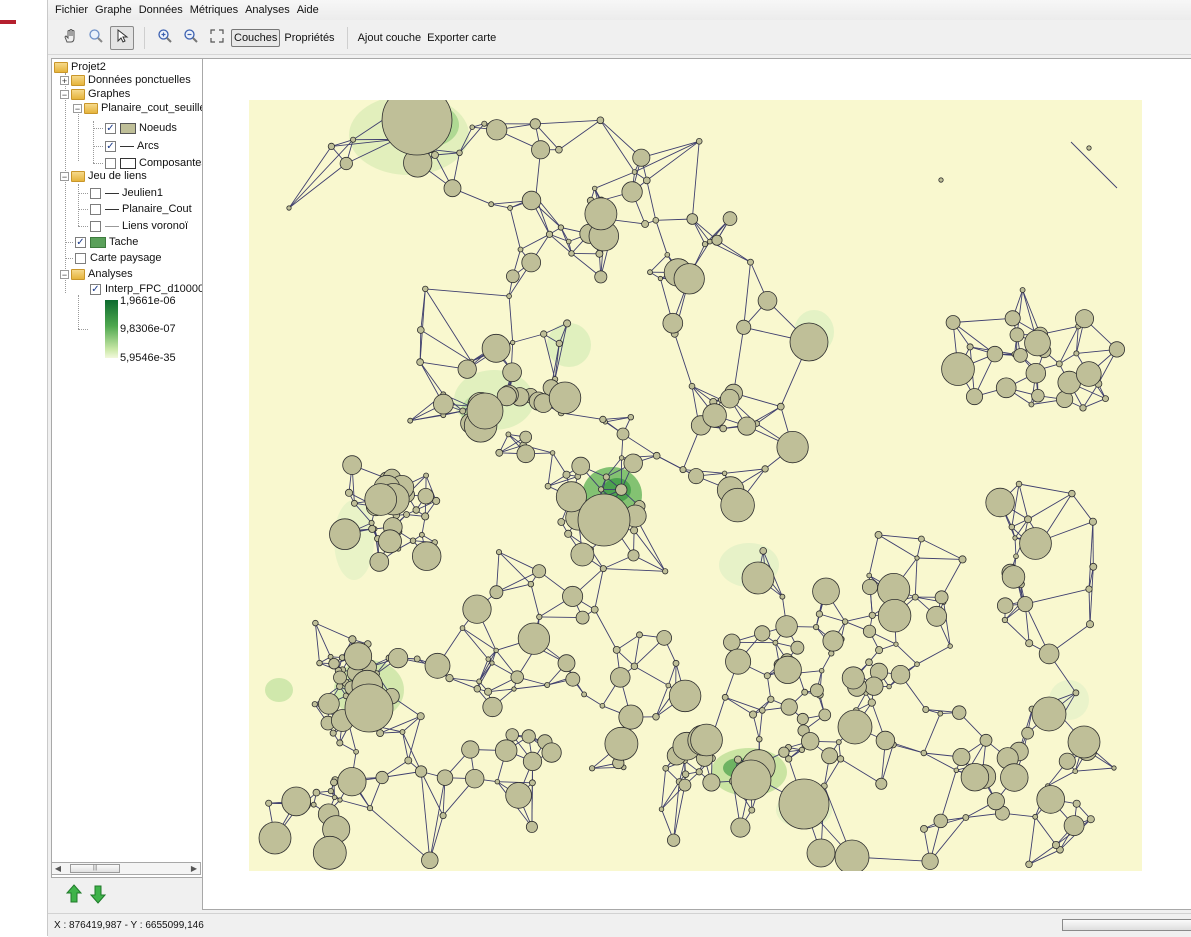 This screenshot has height=937, width=1191. I want to click on proprietes-button: Propriétés, so click(309, 38).